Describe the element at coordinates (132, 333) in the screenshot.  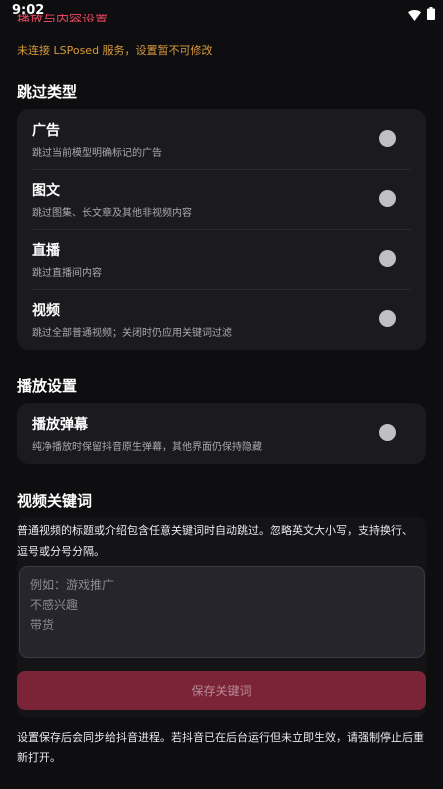
I see `option-description: 跳过全部普通视频；关闭时仍应用关键词过滤` at that location.